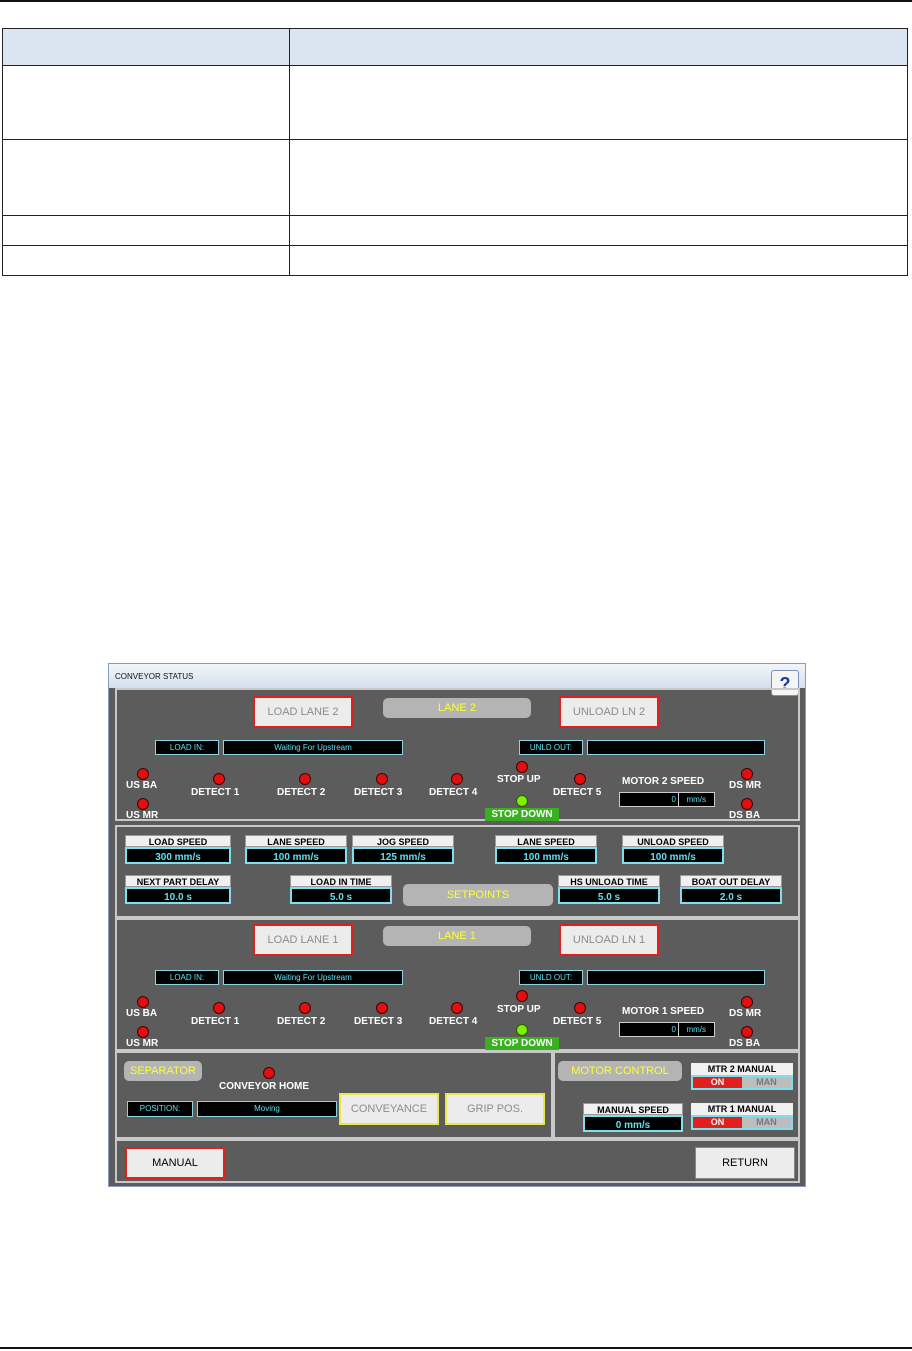 The height and width of the screenshot is (1351, 912). What do you see at coordinates (178, 855) in the screenshot?
I see `load-speed-value: 300 mm/s` at bounding box center [178, 855].